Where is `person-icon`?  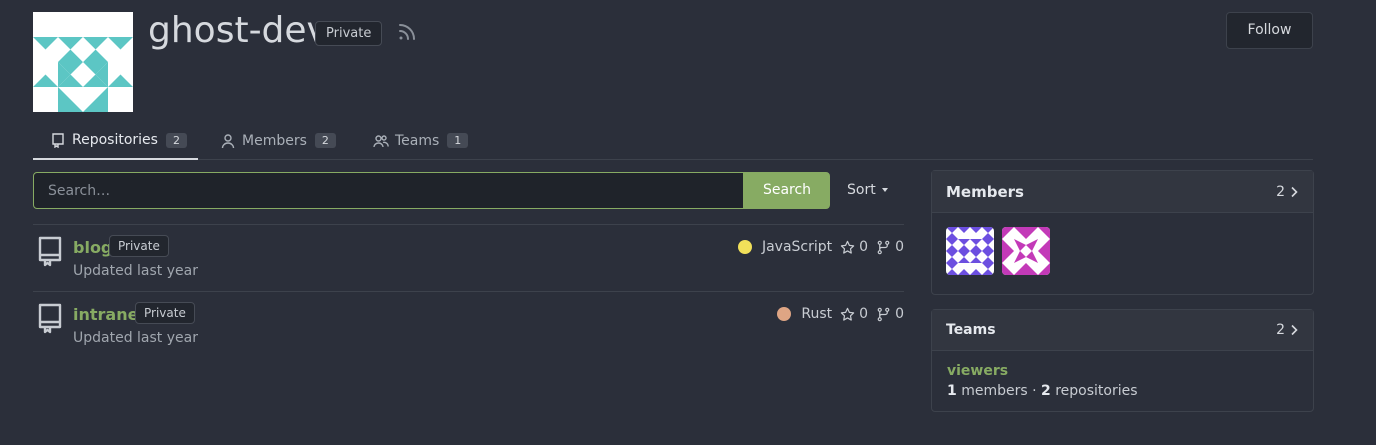
person-icon is located at coordinates (228, 140).